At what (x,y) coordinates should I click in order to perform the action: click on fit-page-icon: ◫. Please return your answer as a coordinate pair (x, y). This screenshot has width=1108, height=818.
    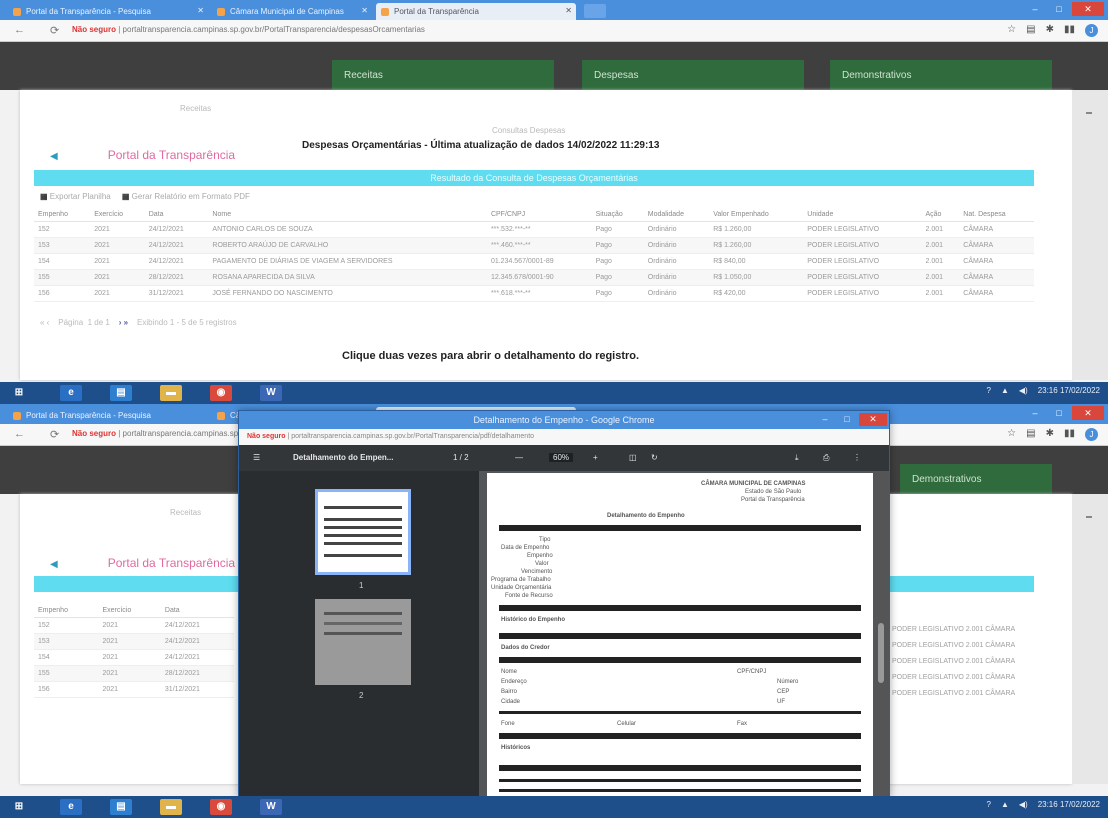
    Looking at the image, I should click on (633, 457).